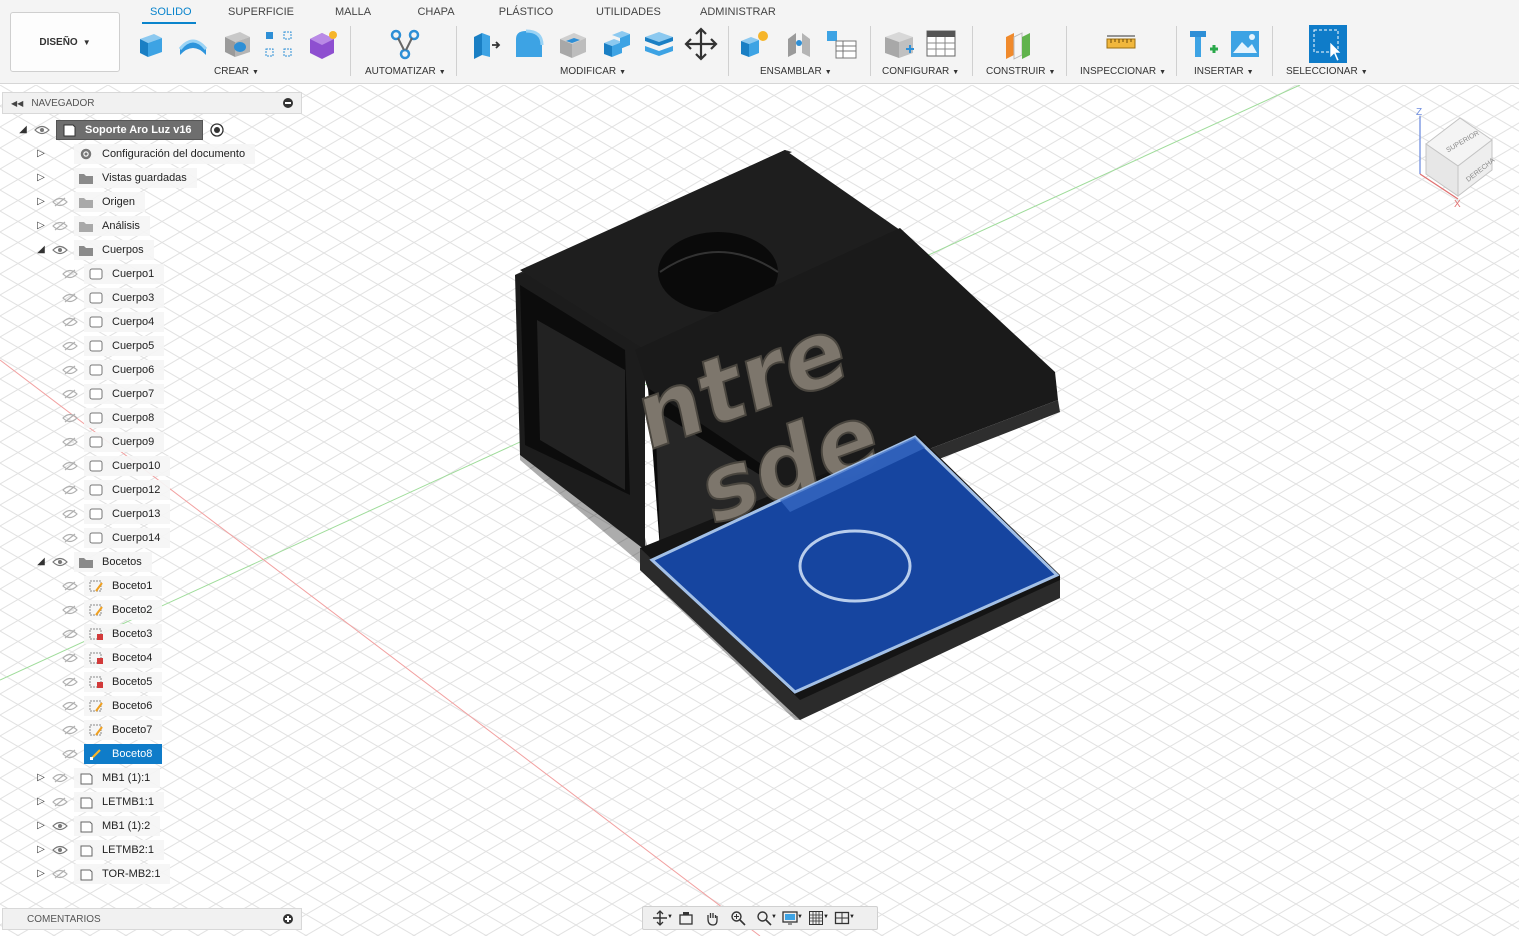  I want to click on tree-node: Soporte Aro Luz v16, so click(129, 130).